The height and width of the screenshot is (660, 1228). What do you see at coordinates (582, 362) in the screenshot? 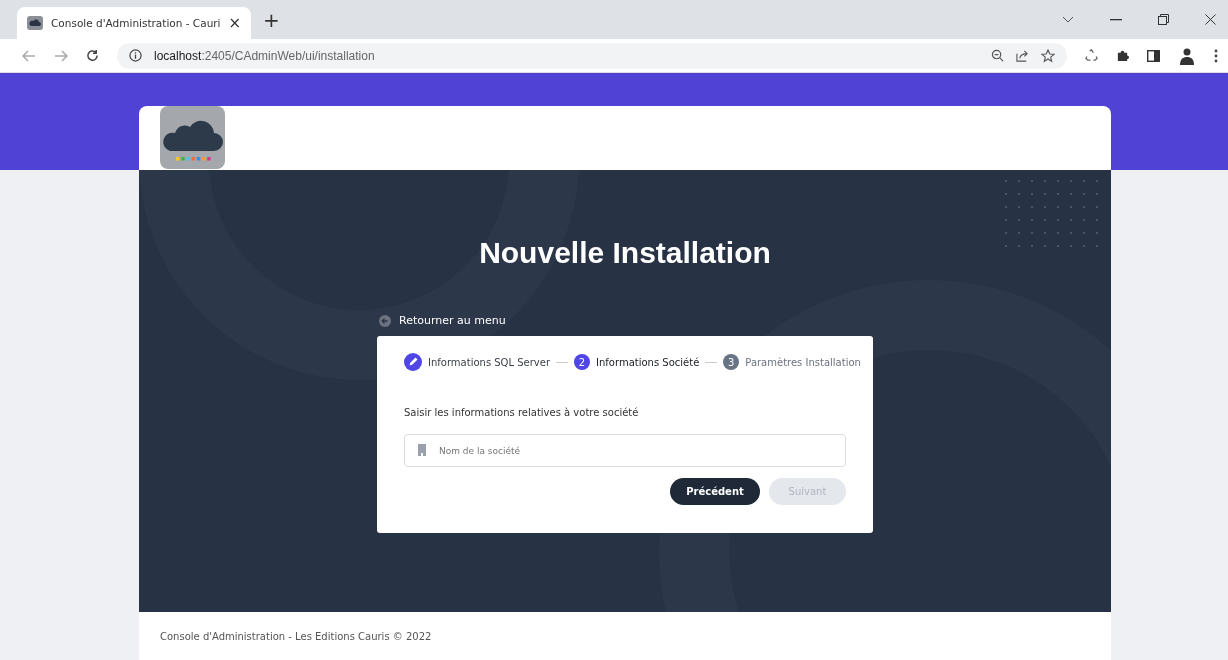
I see `step-number: 2` at bounding box center [582, 362].